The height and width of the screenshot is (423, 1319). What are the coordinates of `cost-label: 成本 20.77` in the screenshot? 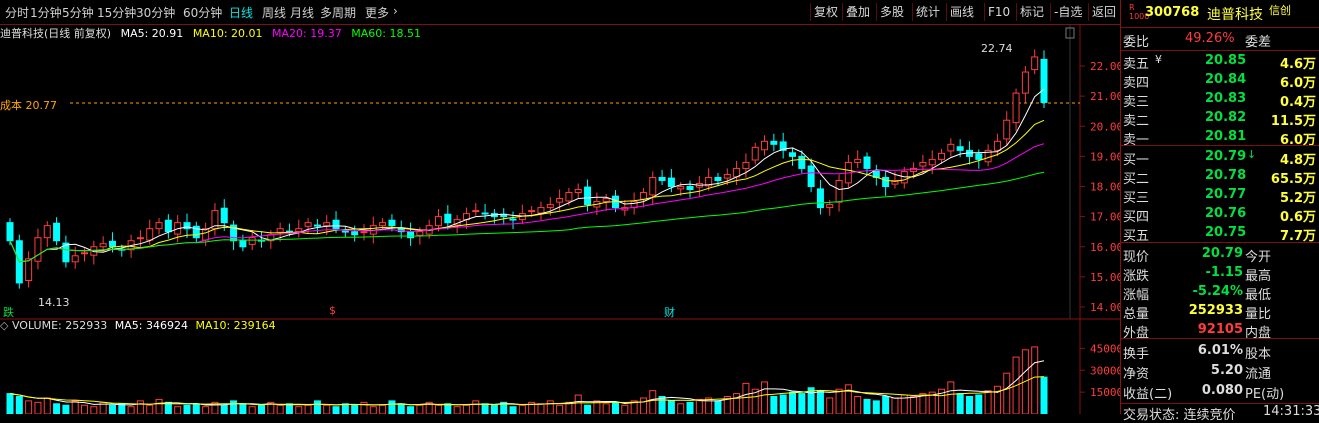 It's located at (28, 105).